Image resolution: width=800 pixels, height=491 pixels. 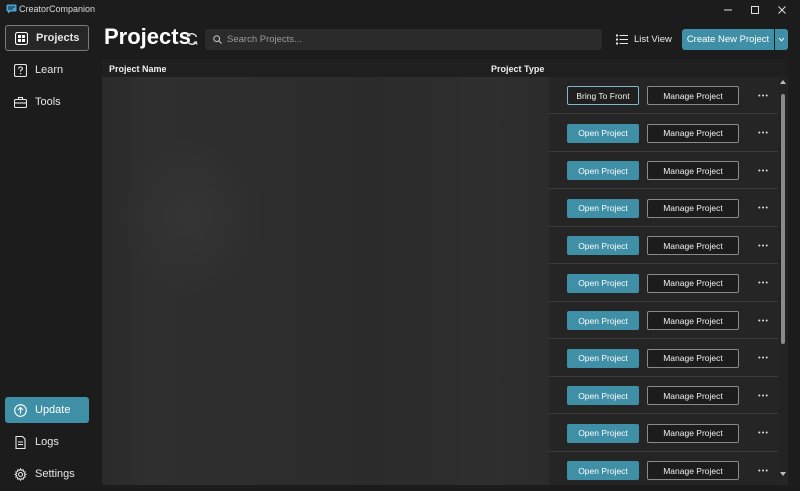 I want to click on minimize-icon, so click(x=728, y=10).